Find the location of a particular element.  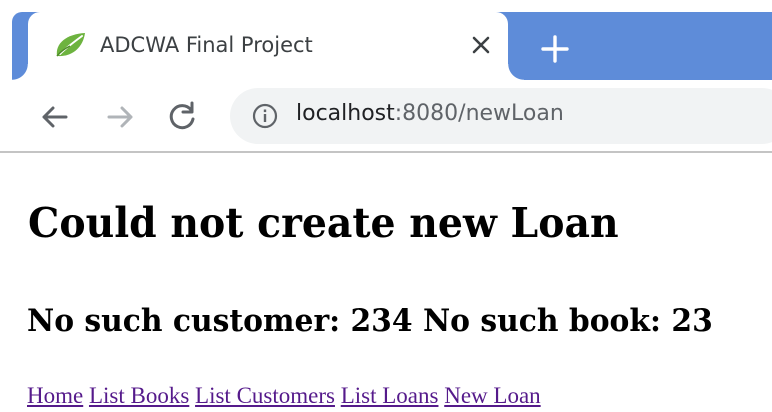

info-icon is located at coordinates (265, 116).